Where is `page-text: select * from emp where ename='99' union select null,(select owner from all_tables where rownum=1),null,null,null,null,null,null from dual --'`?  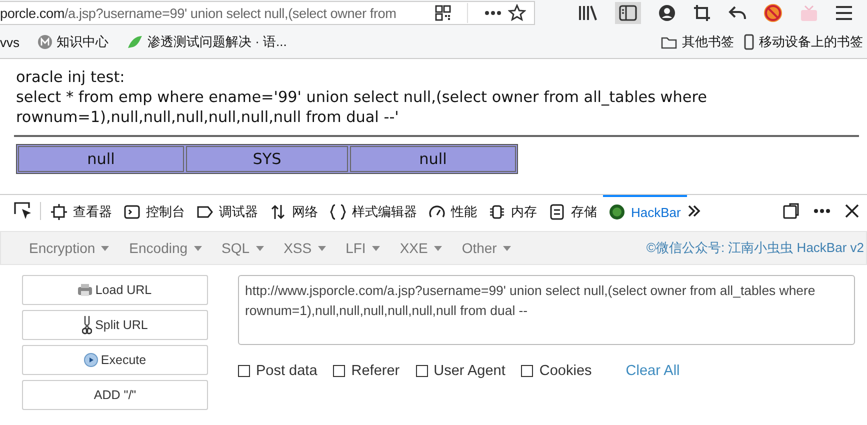
page-text: select * from emp where ename='99' union select null,(select owner from all_tables where rownum=1),null,null,null,null,null,null from dual --' is located at coordinates (362, 107).